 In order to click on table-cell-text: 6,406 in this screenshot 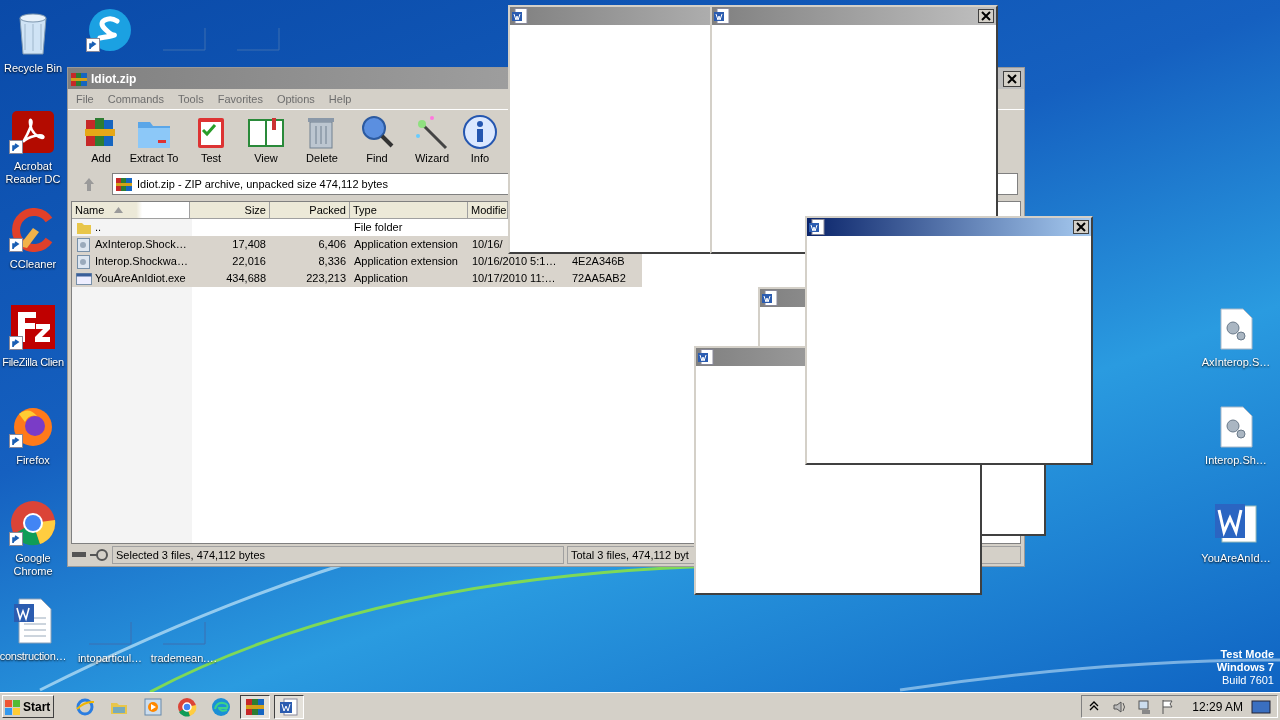, I will do `click(332, 245)`.